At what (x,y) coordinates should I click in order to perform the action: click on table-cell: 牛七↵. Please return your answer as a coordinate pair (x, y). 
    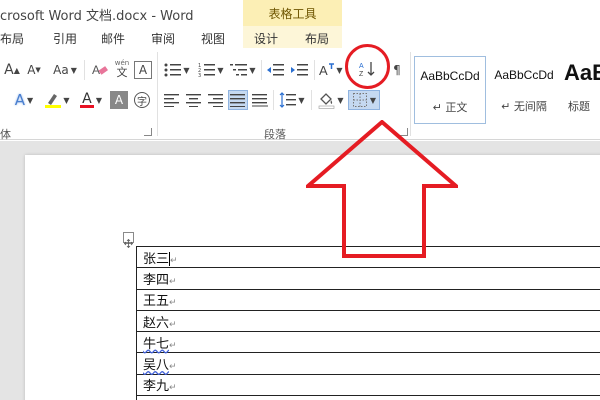
    Looking at the image, I should click on (368, 342).